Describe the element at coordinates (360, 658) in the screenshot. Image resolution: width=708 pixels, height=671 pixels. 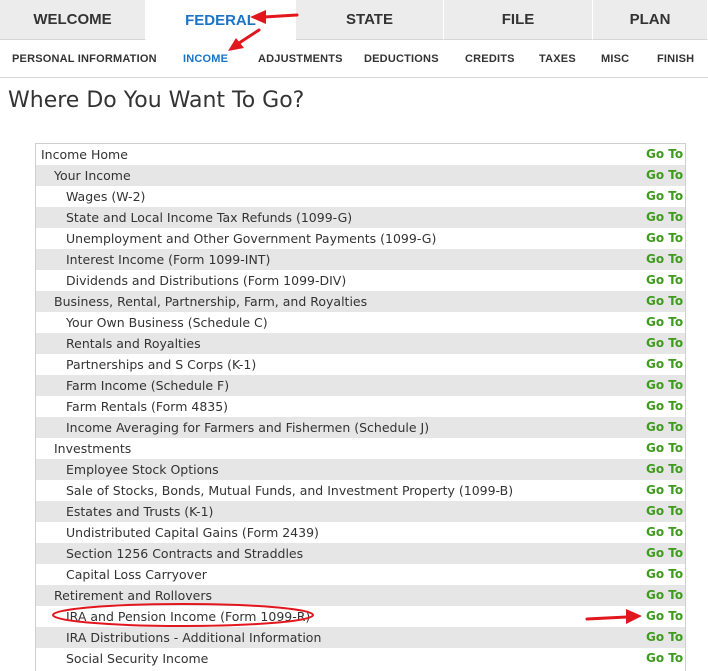
I see `nav-row: Social Security Income Go To` at that location.